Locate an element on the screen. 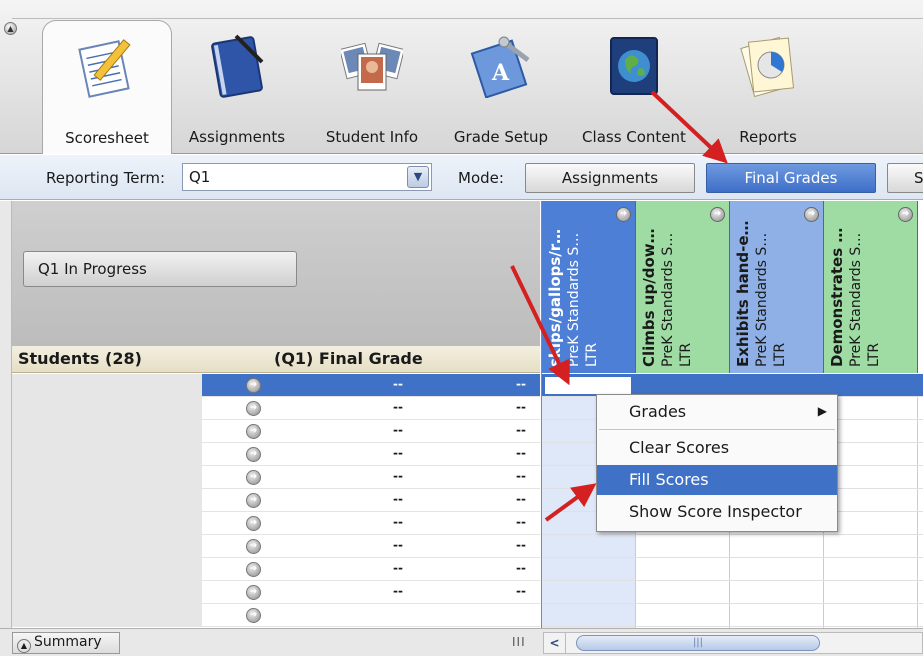 The width and height of the screenshot is (923, 656). standard-type: LTR is located at coordinates (592, 354).